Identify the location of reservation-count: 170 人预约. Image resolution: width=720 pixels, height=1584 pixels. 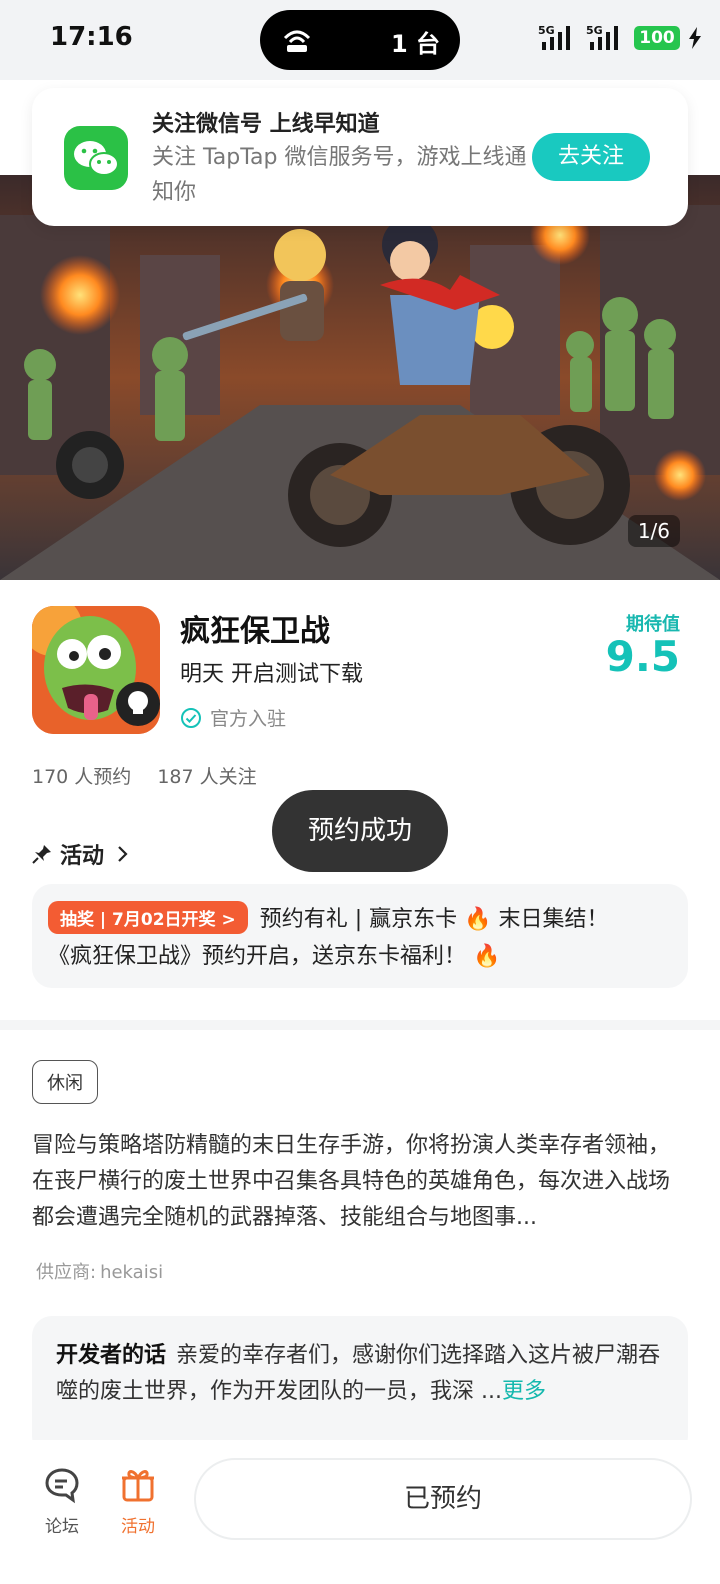
(82, 777).